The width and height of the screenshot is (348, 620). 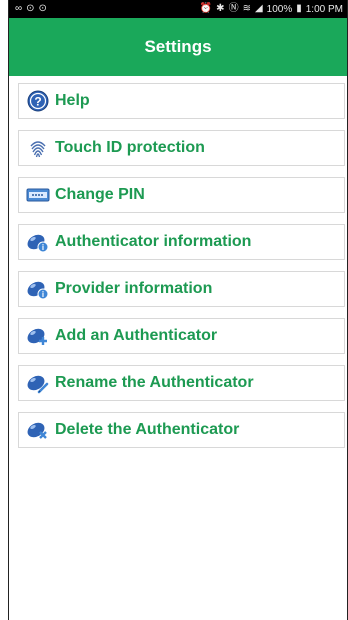 What do you see at coordinates (246, 8) in the screenshot?
I see `wifi-icon: ≋` at bounding box center [246, 8].